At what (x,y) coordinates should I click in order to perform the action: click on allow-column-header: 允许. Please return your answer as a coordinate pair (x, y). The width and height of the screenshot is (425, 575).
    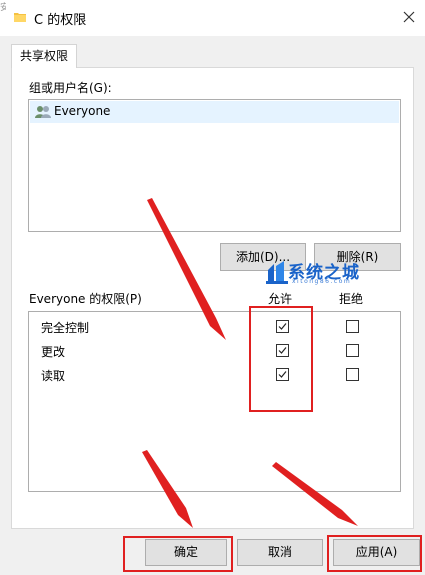
    Looking at the image, I should click on (280, 299).